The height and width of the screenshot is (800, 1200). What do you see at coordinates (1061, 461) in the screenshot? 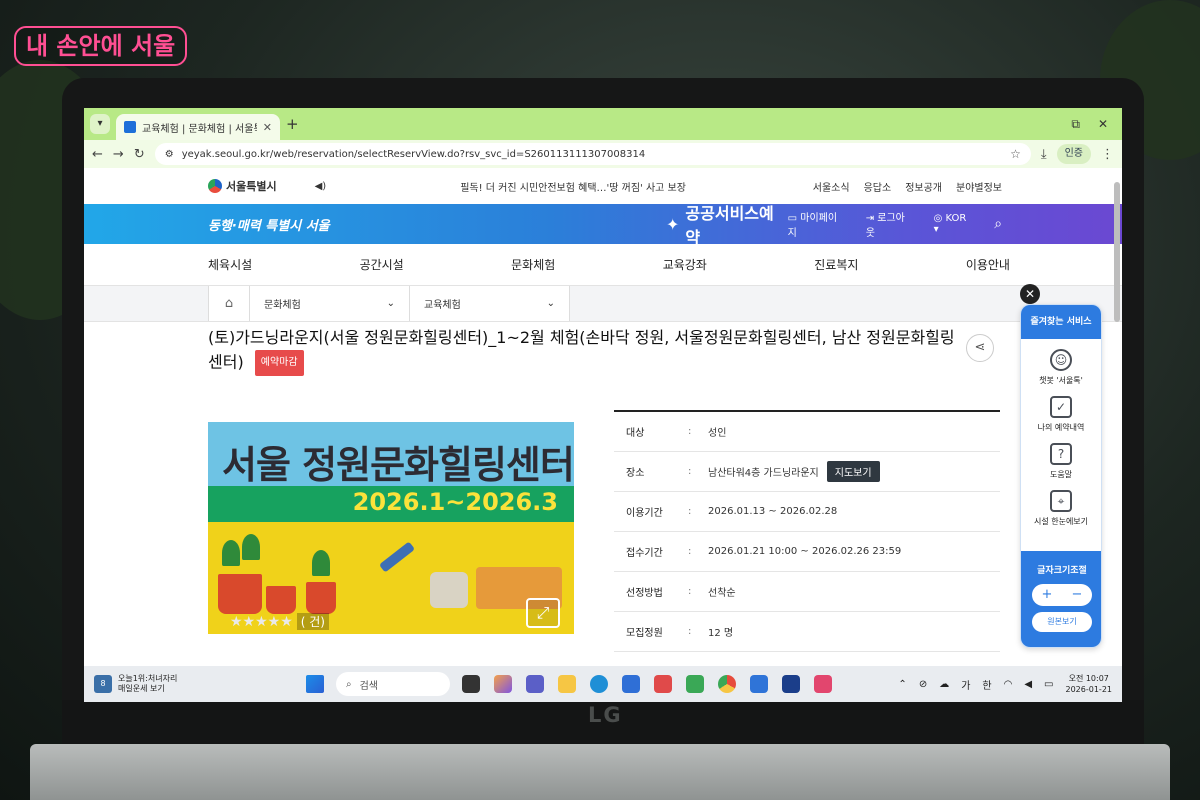
I see `quick-item-help: ? 도움말` at bounding box center [1061, 461].